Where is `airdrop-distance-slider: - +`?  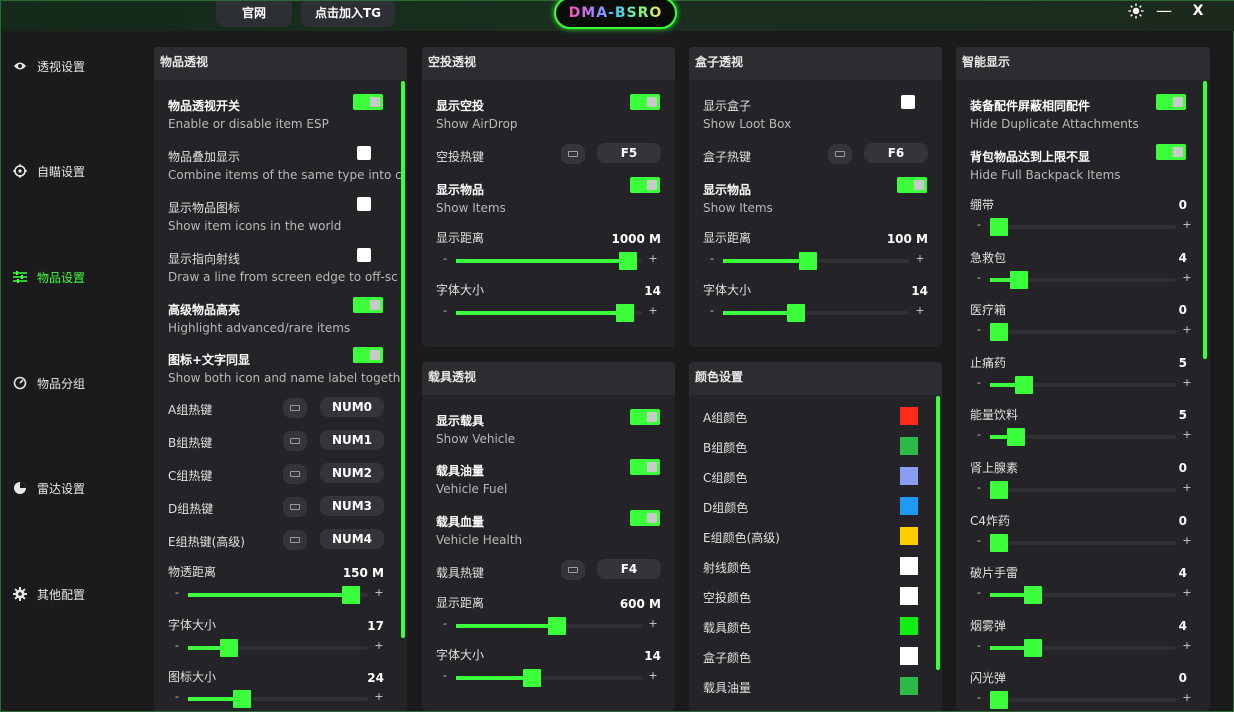 airdrop-distance-slider: - + is located at coordinates (549, 261).